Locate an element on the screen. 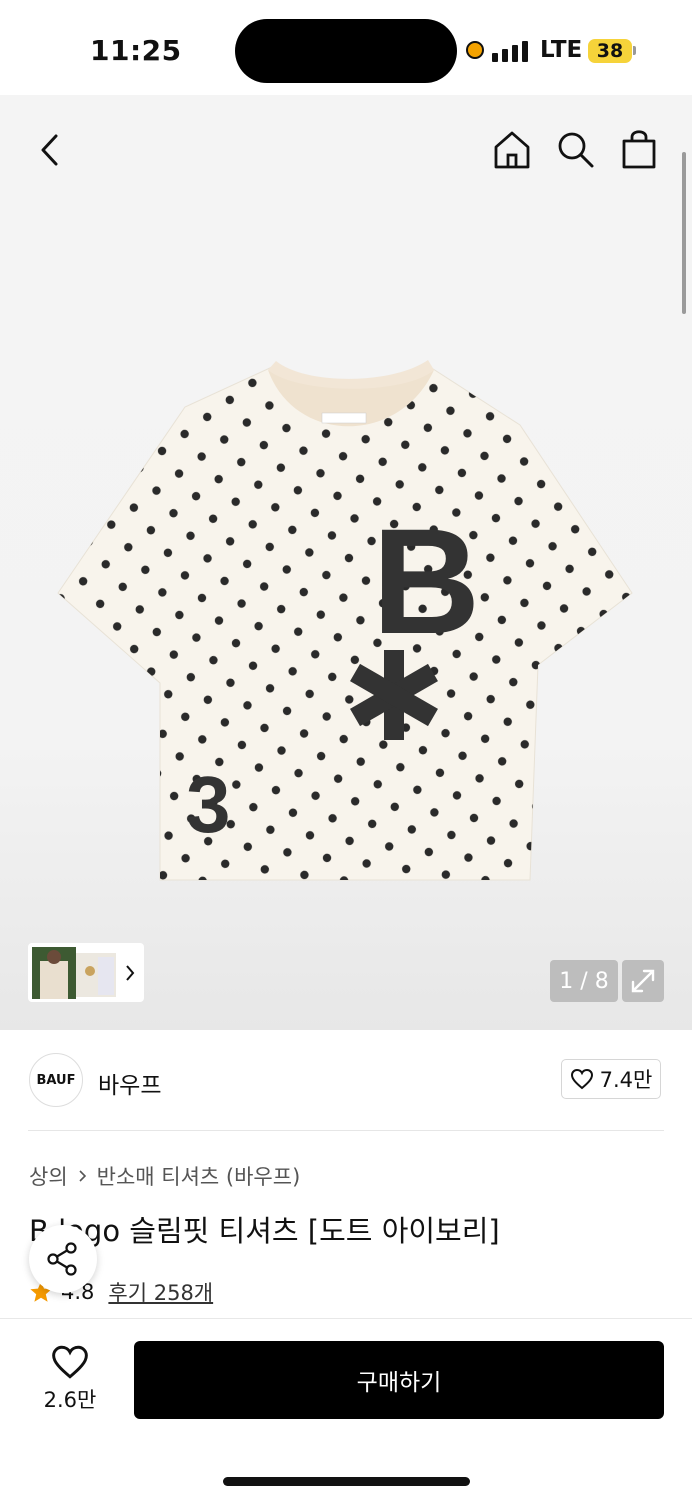 The image size is (692, 1501). divider is located at coordinates (346, 1130).